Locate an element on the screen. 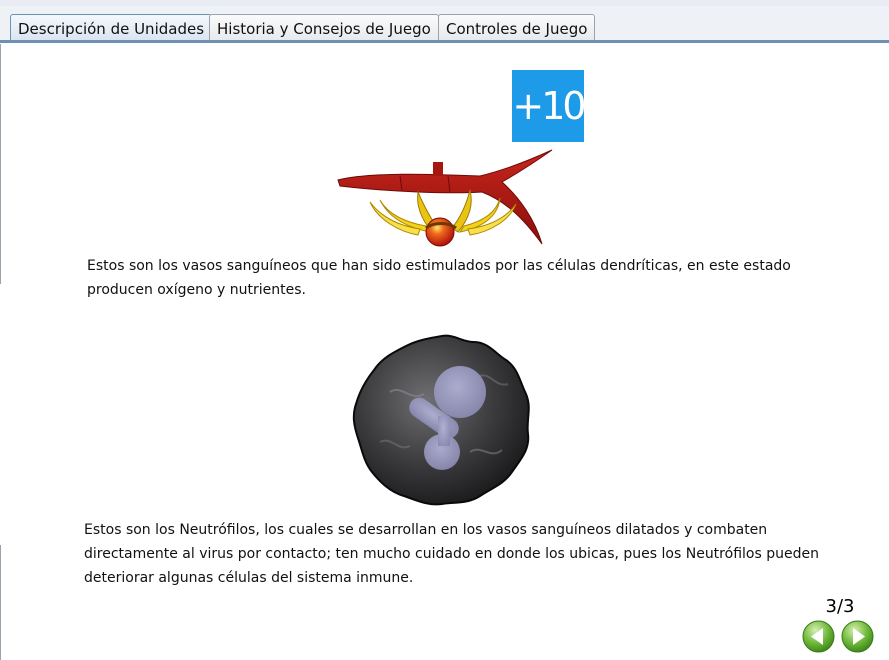 The image size is (889, 660). panel-left-edge-lower is located at coordinates (0, 602).